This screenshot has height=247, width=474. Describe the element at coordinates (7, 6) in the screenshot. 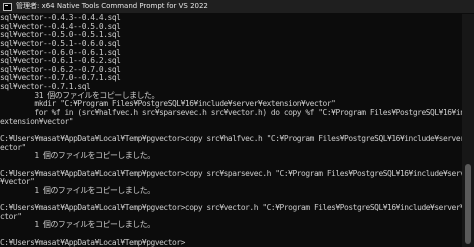

I see `terminal-icon` at that location.